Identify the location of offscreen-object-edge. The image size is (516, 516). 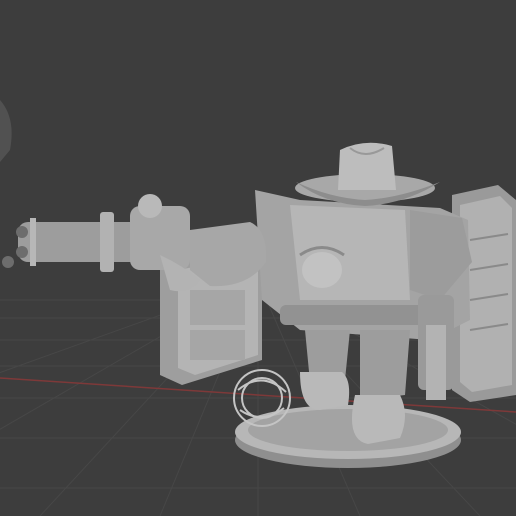
(6, 131).